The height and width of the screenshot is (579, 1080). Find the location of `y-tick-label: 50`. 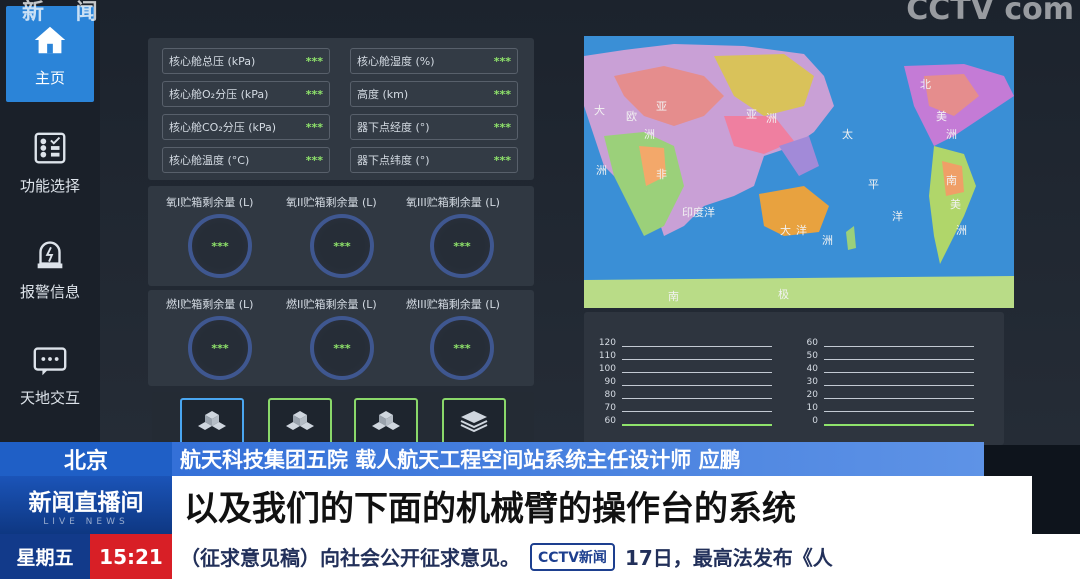

y-tick-label: 50 is located at coordinates (812, 356).